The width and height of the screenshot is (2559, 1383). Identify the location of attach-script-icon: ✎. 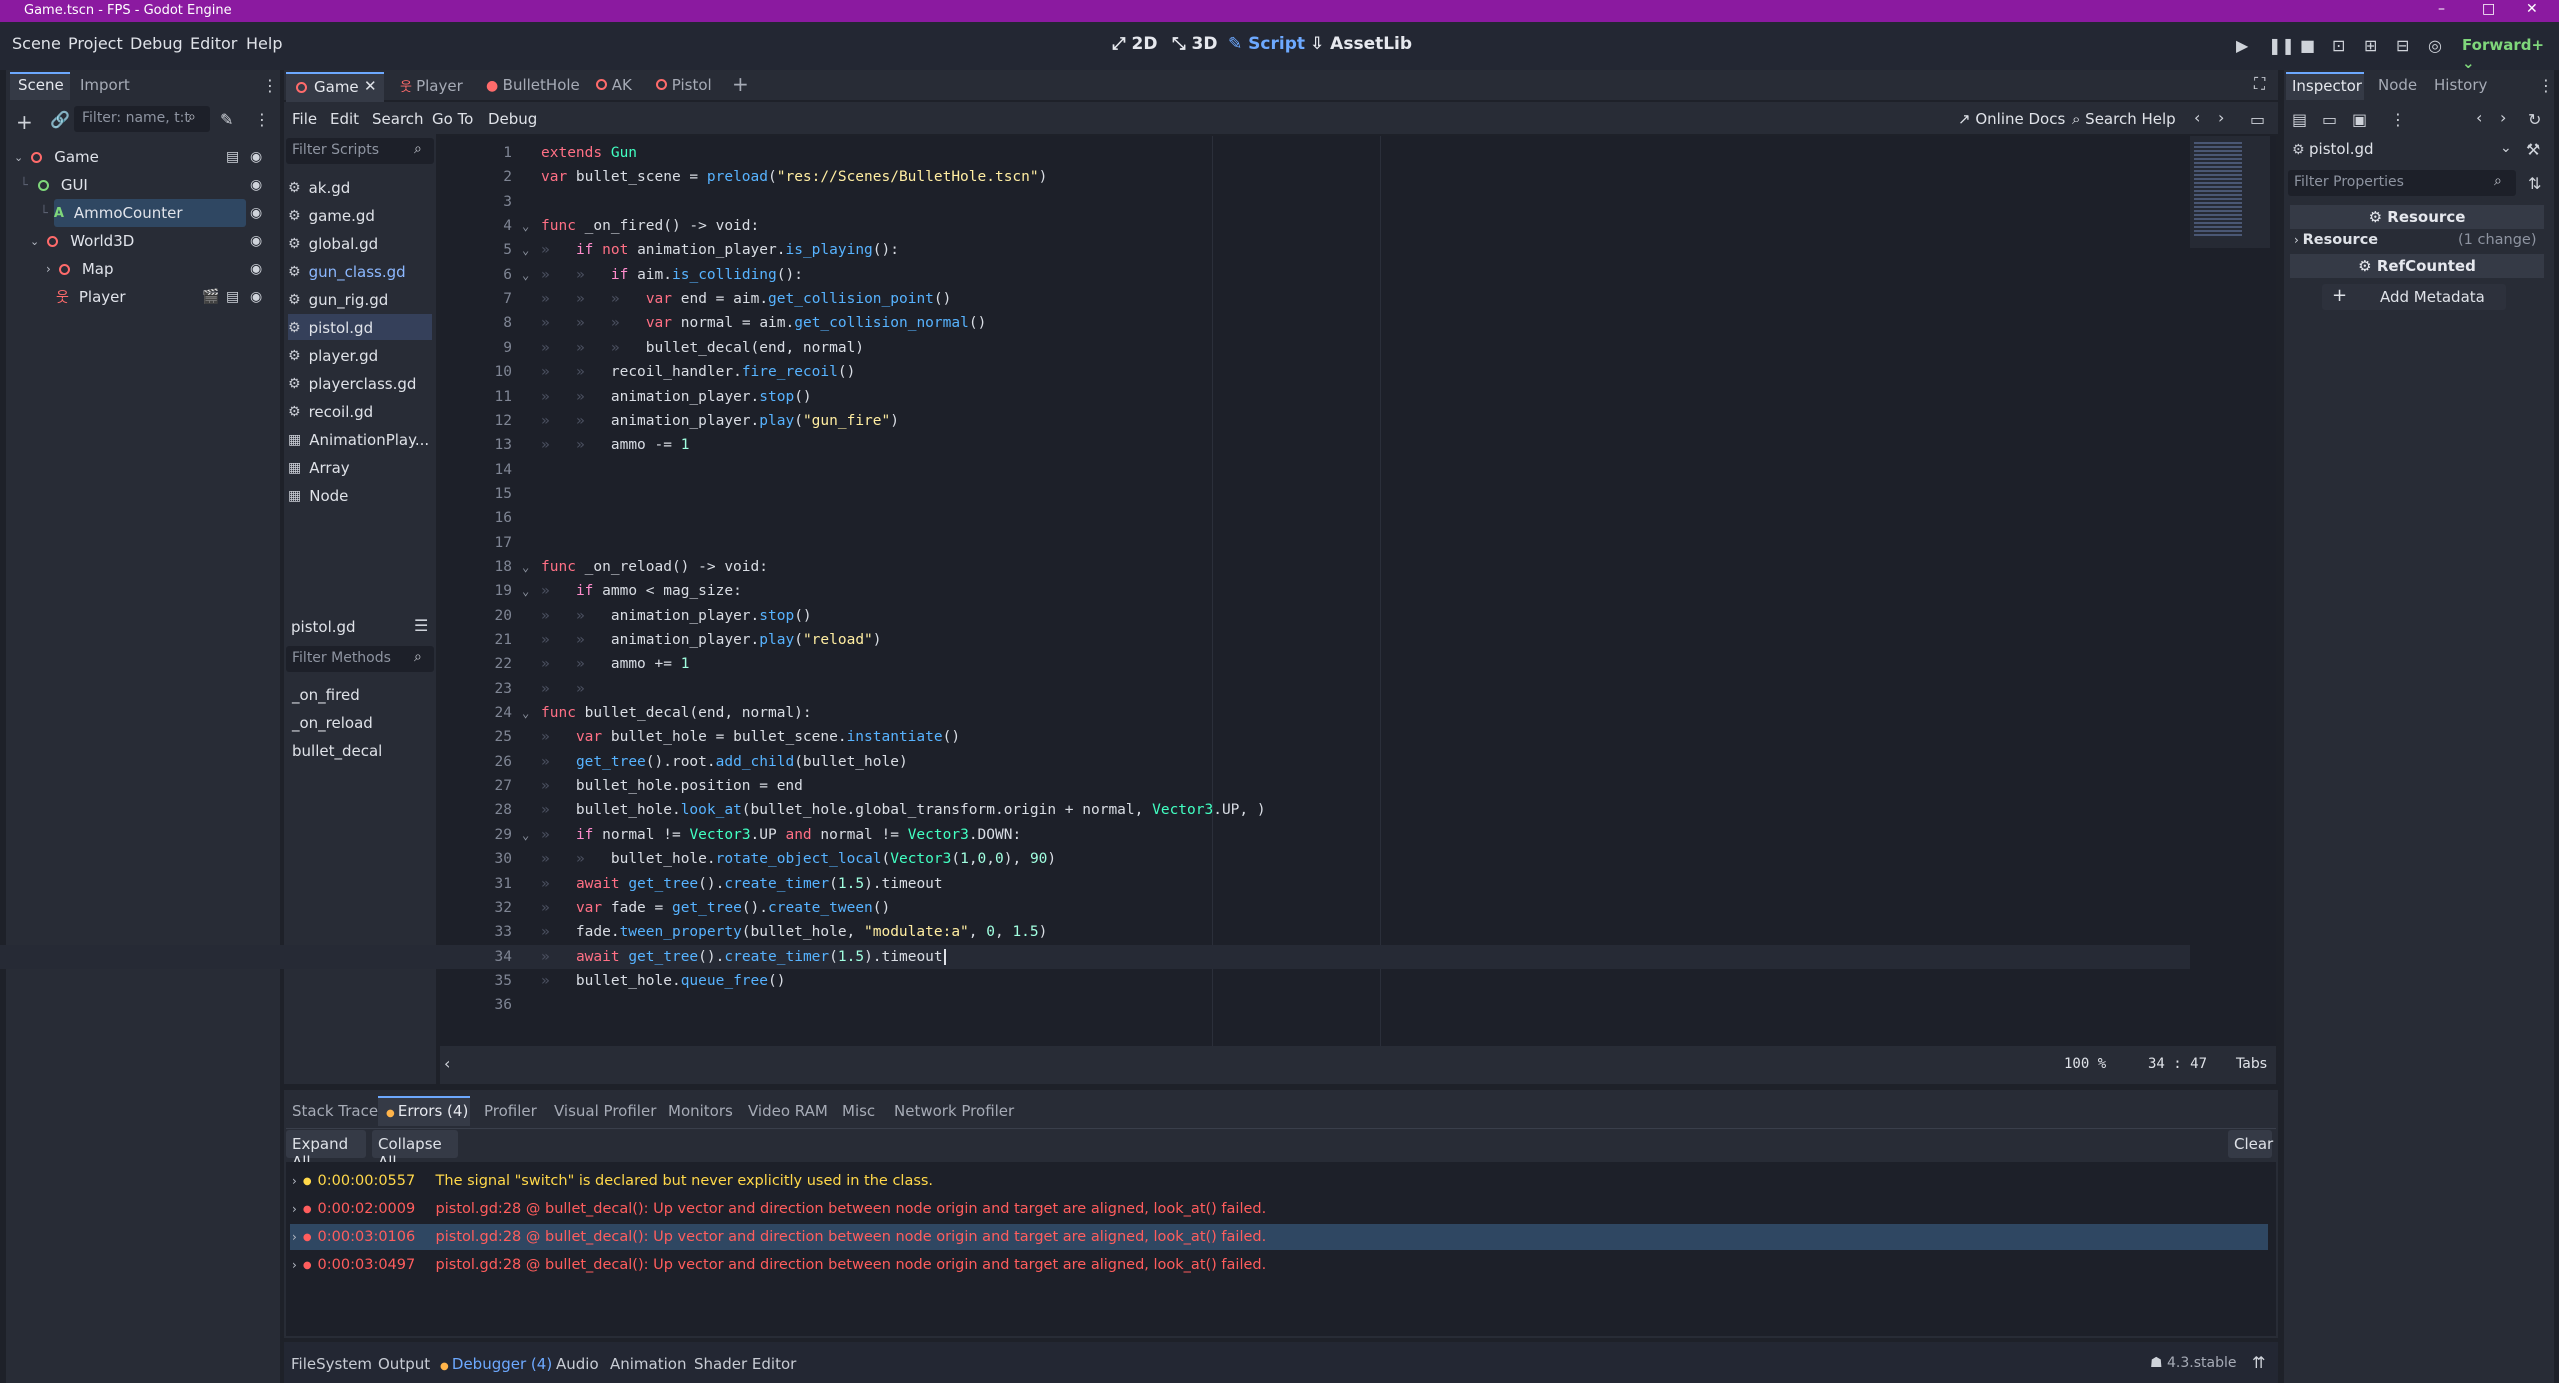
(226, 119).